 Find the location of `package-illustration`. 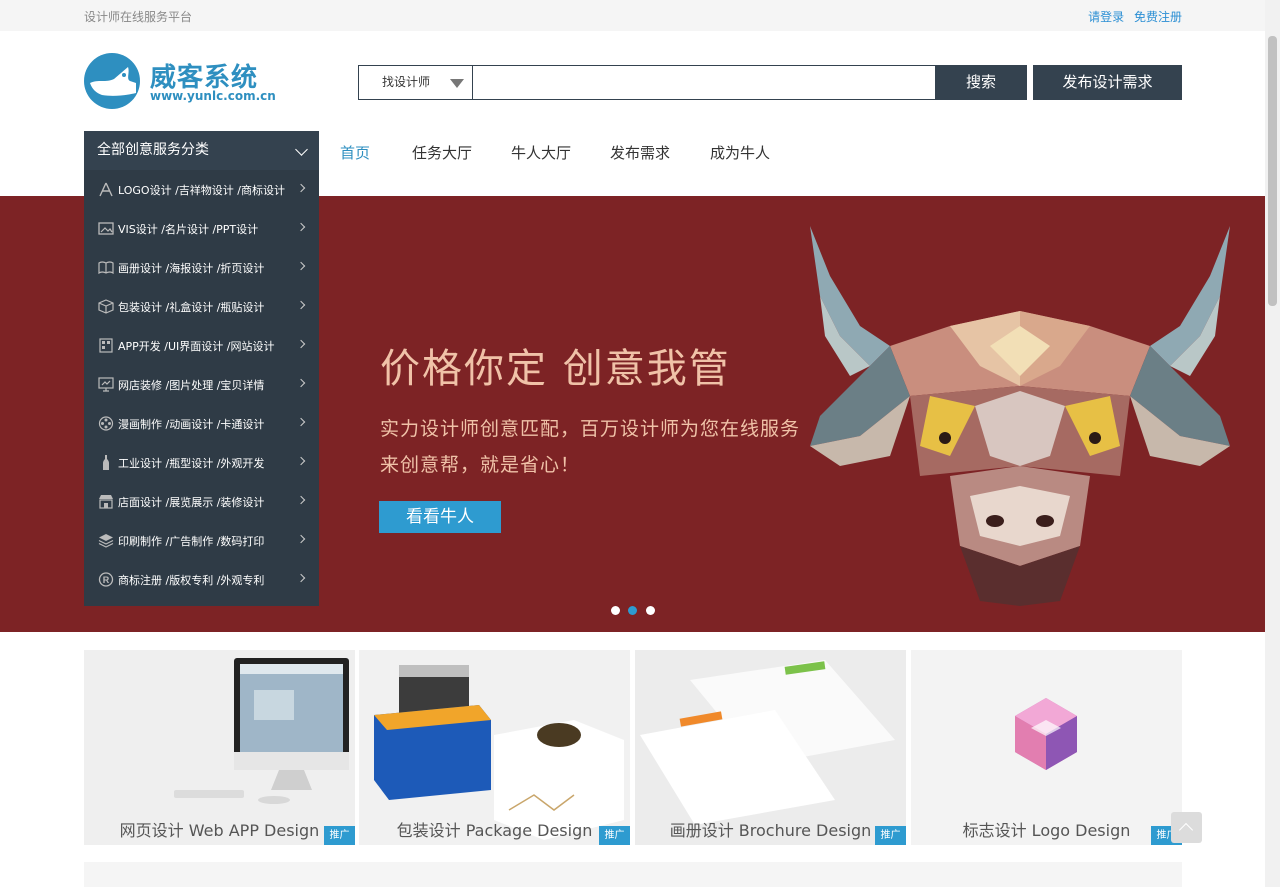

package-illustration is located at coordinates (499, 752).